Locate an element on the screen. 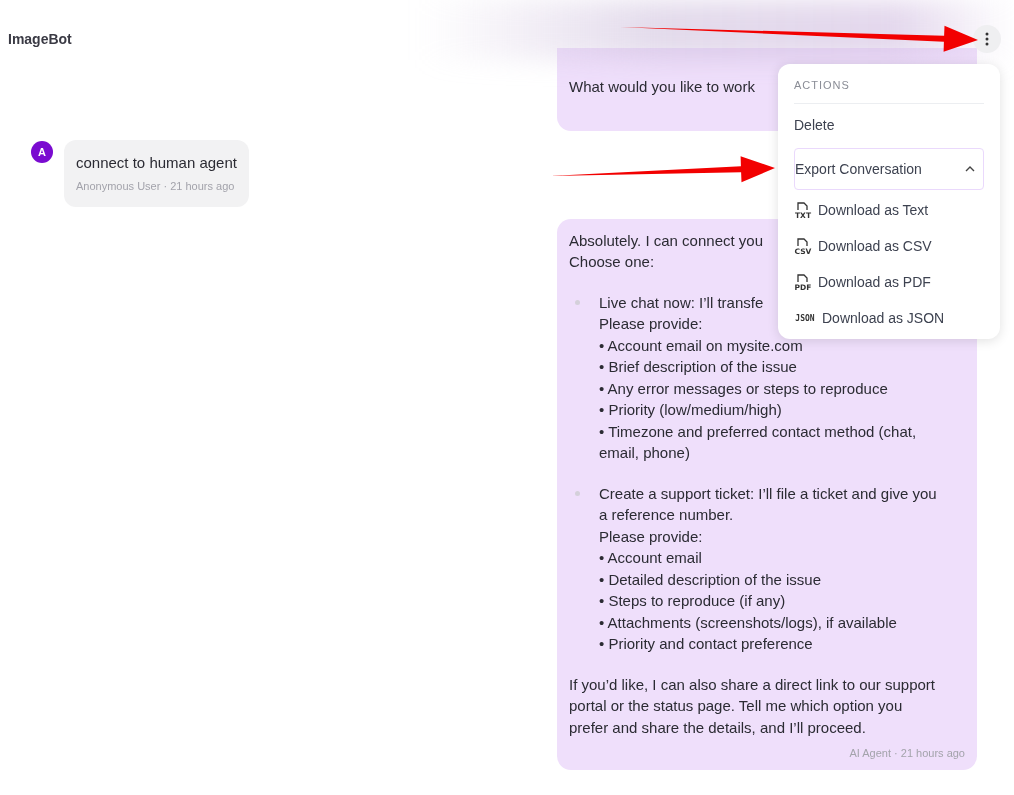  menu-heading: ACTIONS is located at coordinates (822, 85).